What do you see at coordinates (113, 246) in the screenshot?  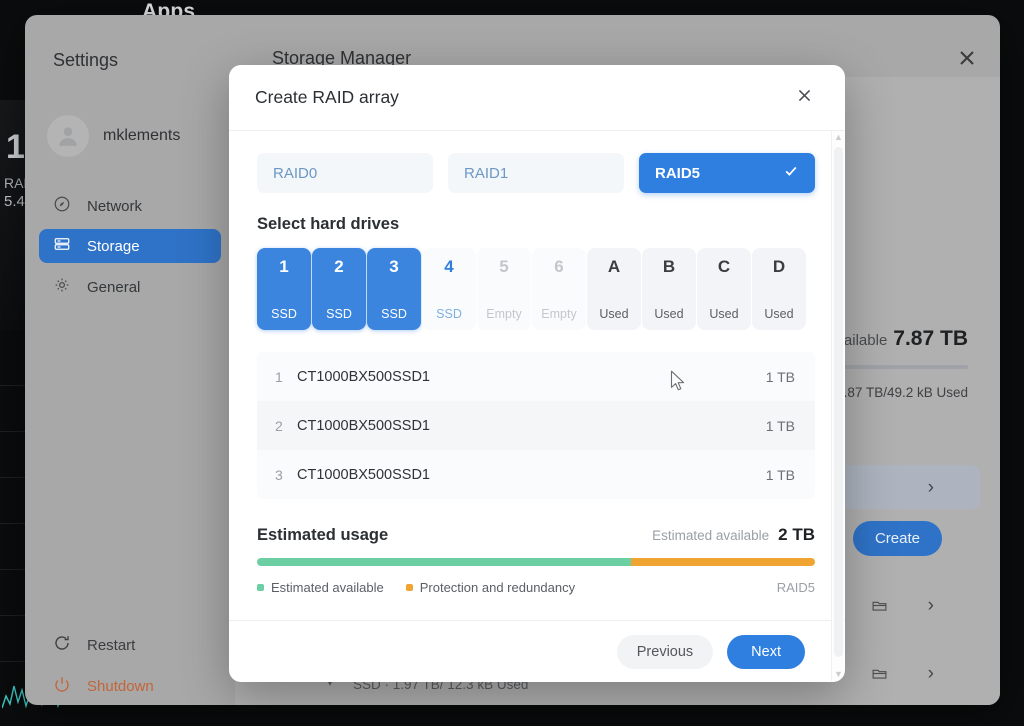 I see `sidebar-item-label: Storage` at bounding box center [113, 246].